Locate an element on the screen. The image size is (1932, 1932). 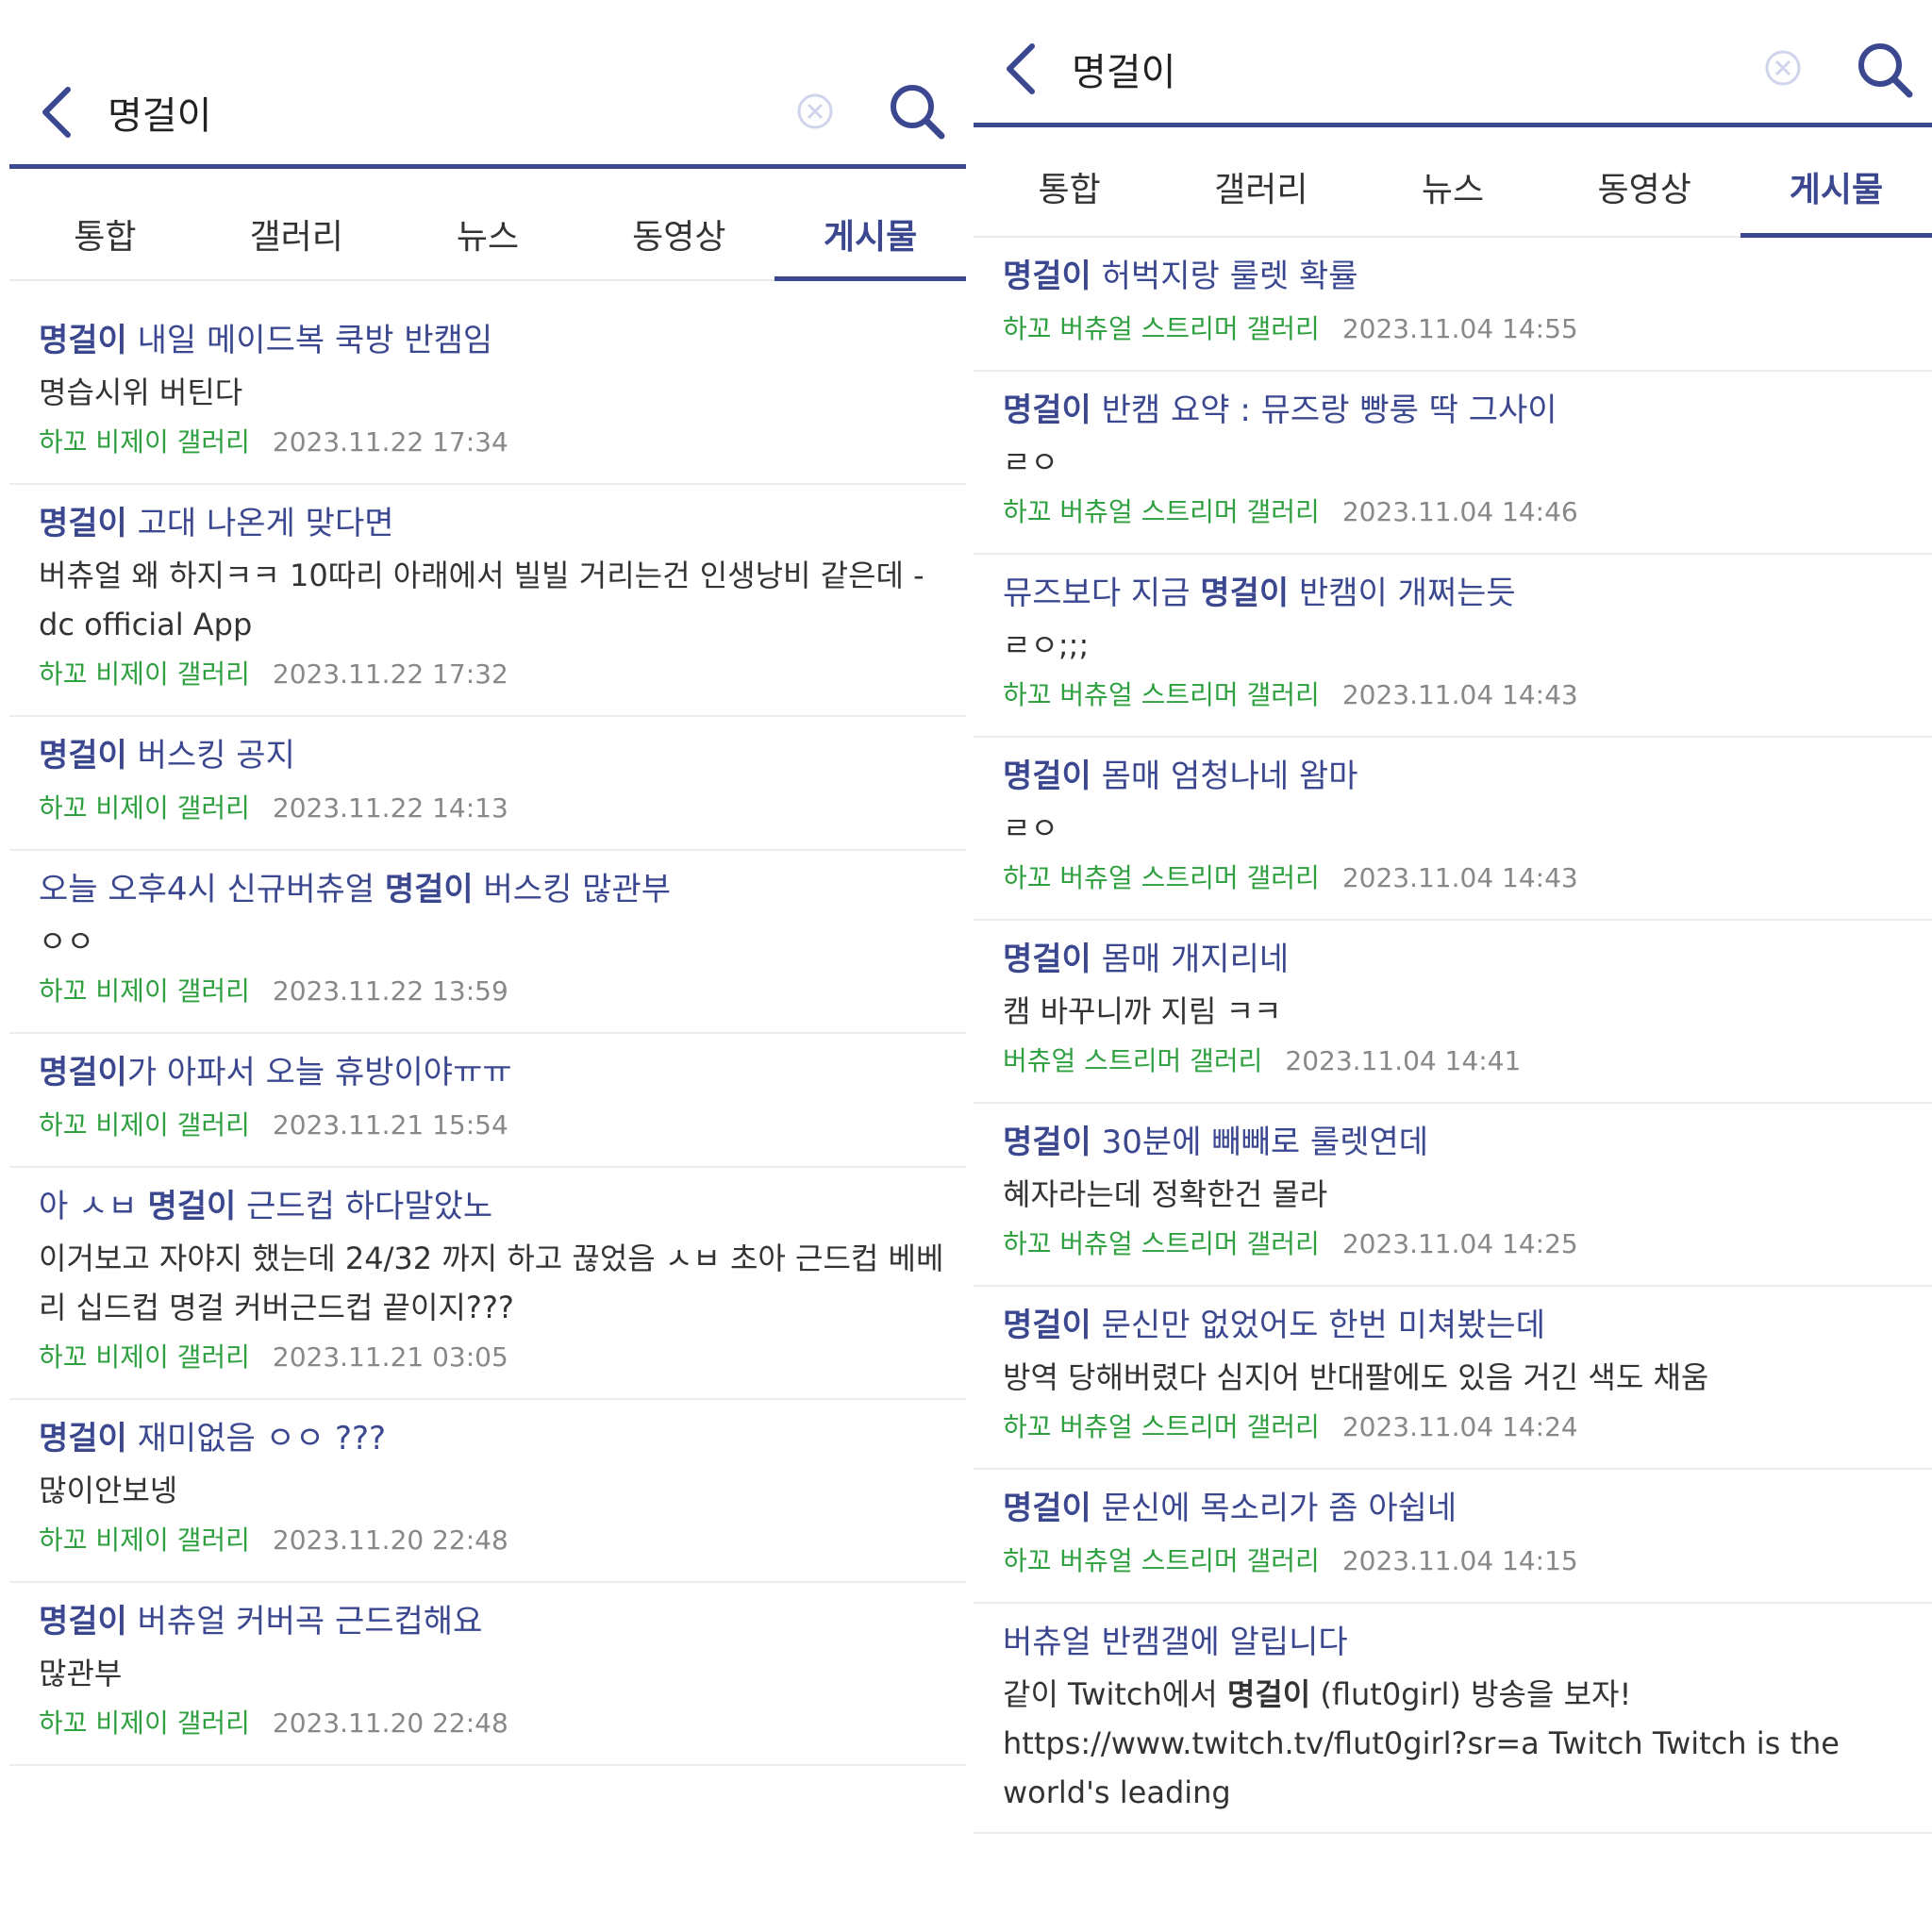
result-title: 오늘 오후4시 신규버츄얼 명걸이 버스킹 많관부 is located at coordinates (502, 889).